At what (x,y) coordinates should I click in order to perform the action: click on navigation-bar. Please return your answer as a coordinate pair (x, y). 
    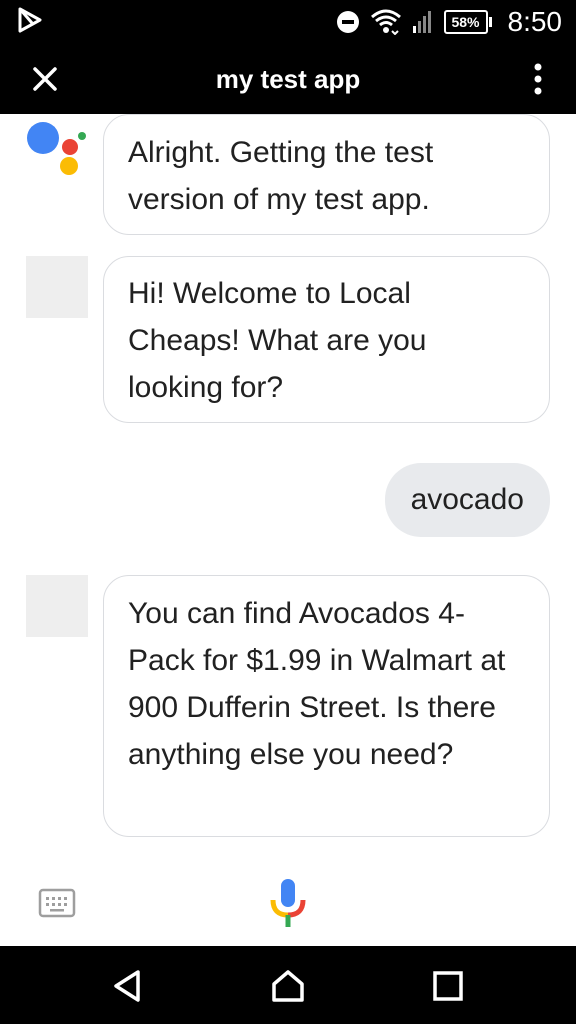
    Looking at the image, I should click on (288, 985).